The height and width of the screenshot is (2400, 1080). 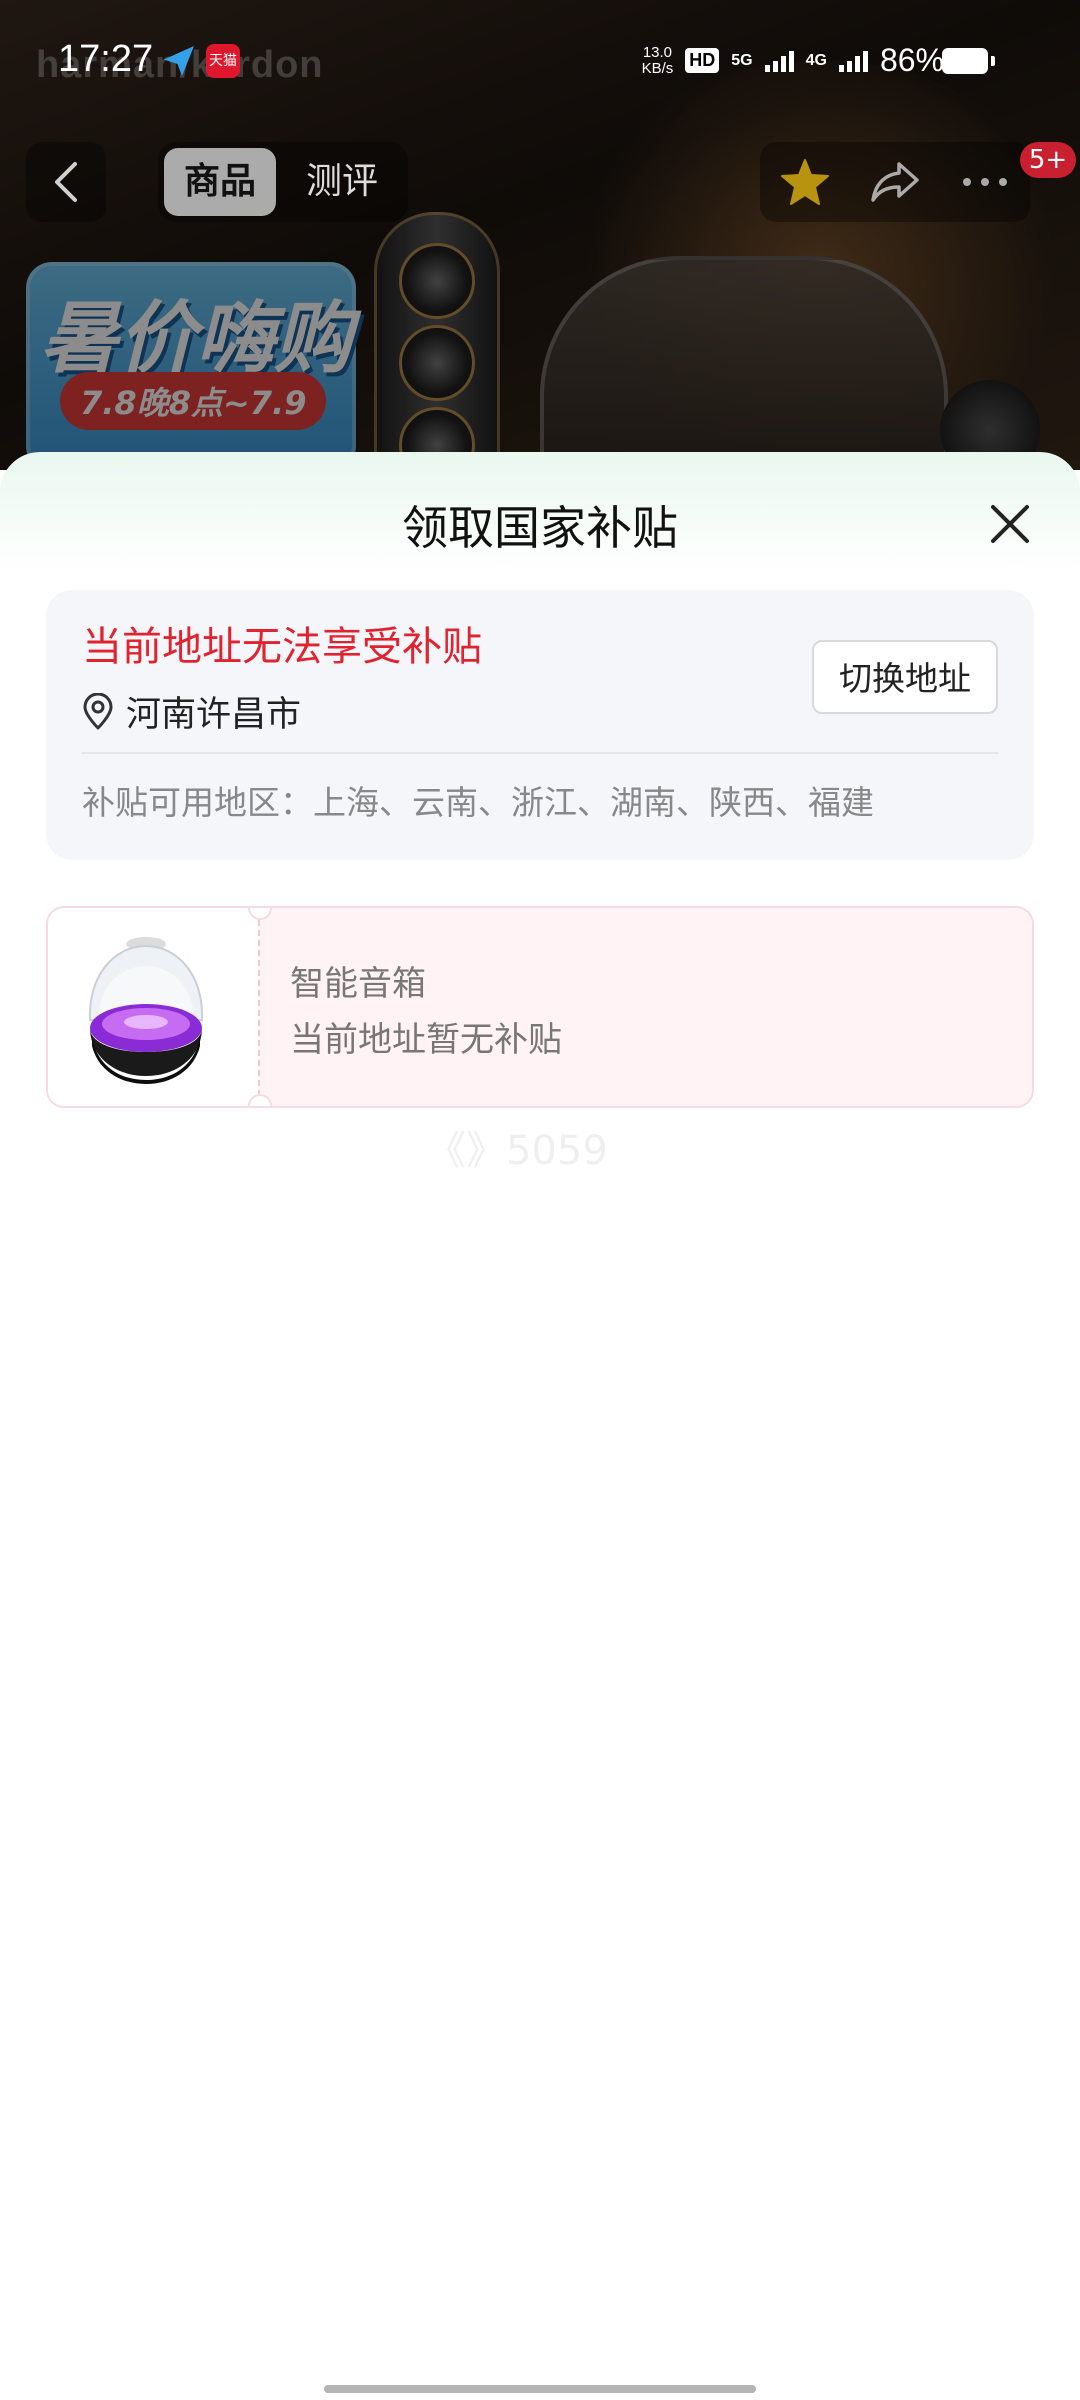 What do you see at coordinates (911, 60) in the screenshot?
I see `battery-percent: 86%` at bounding box center [911, 60].